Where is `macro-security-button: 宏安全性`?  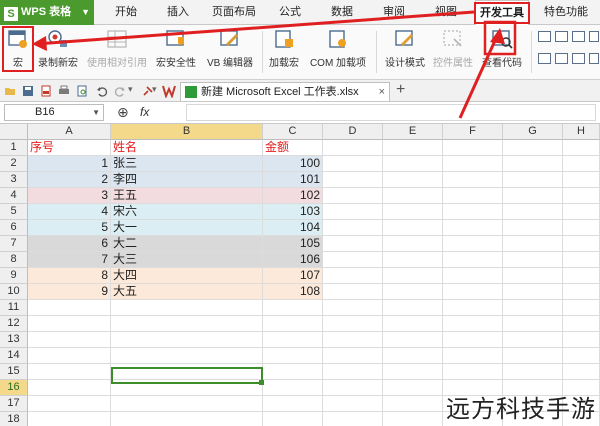 macro-security-button: 宏安全性 is located at coordinates (176, 49).